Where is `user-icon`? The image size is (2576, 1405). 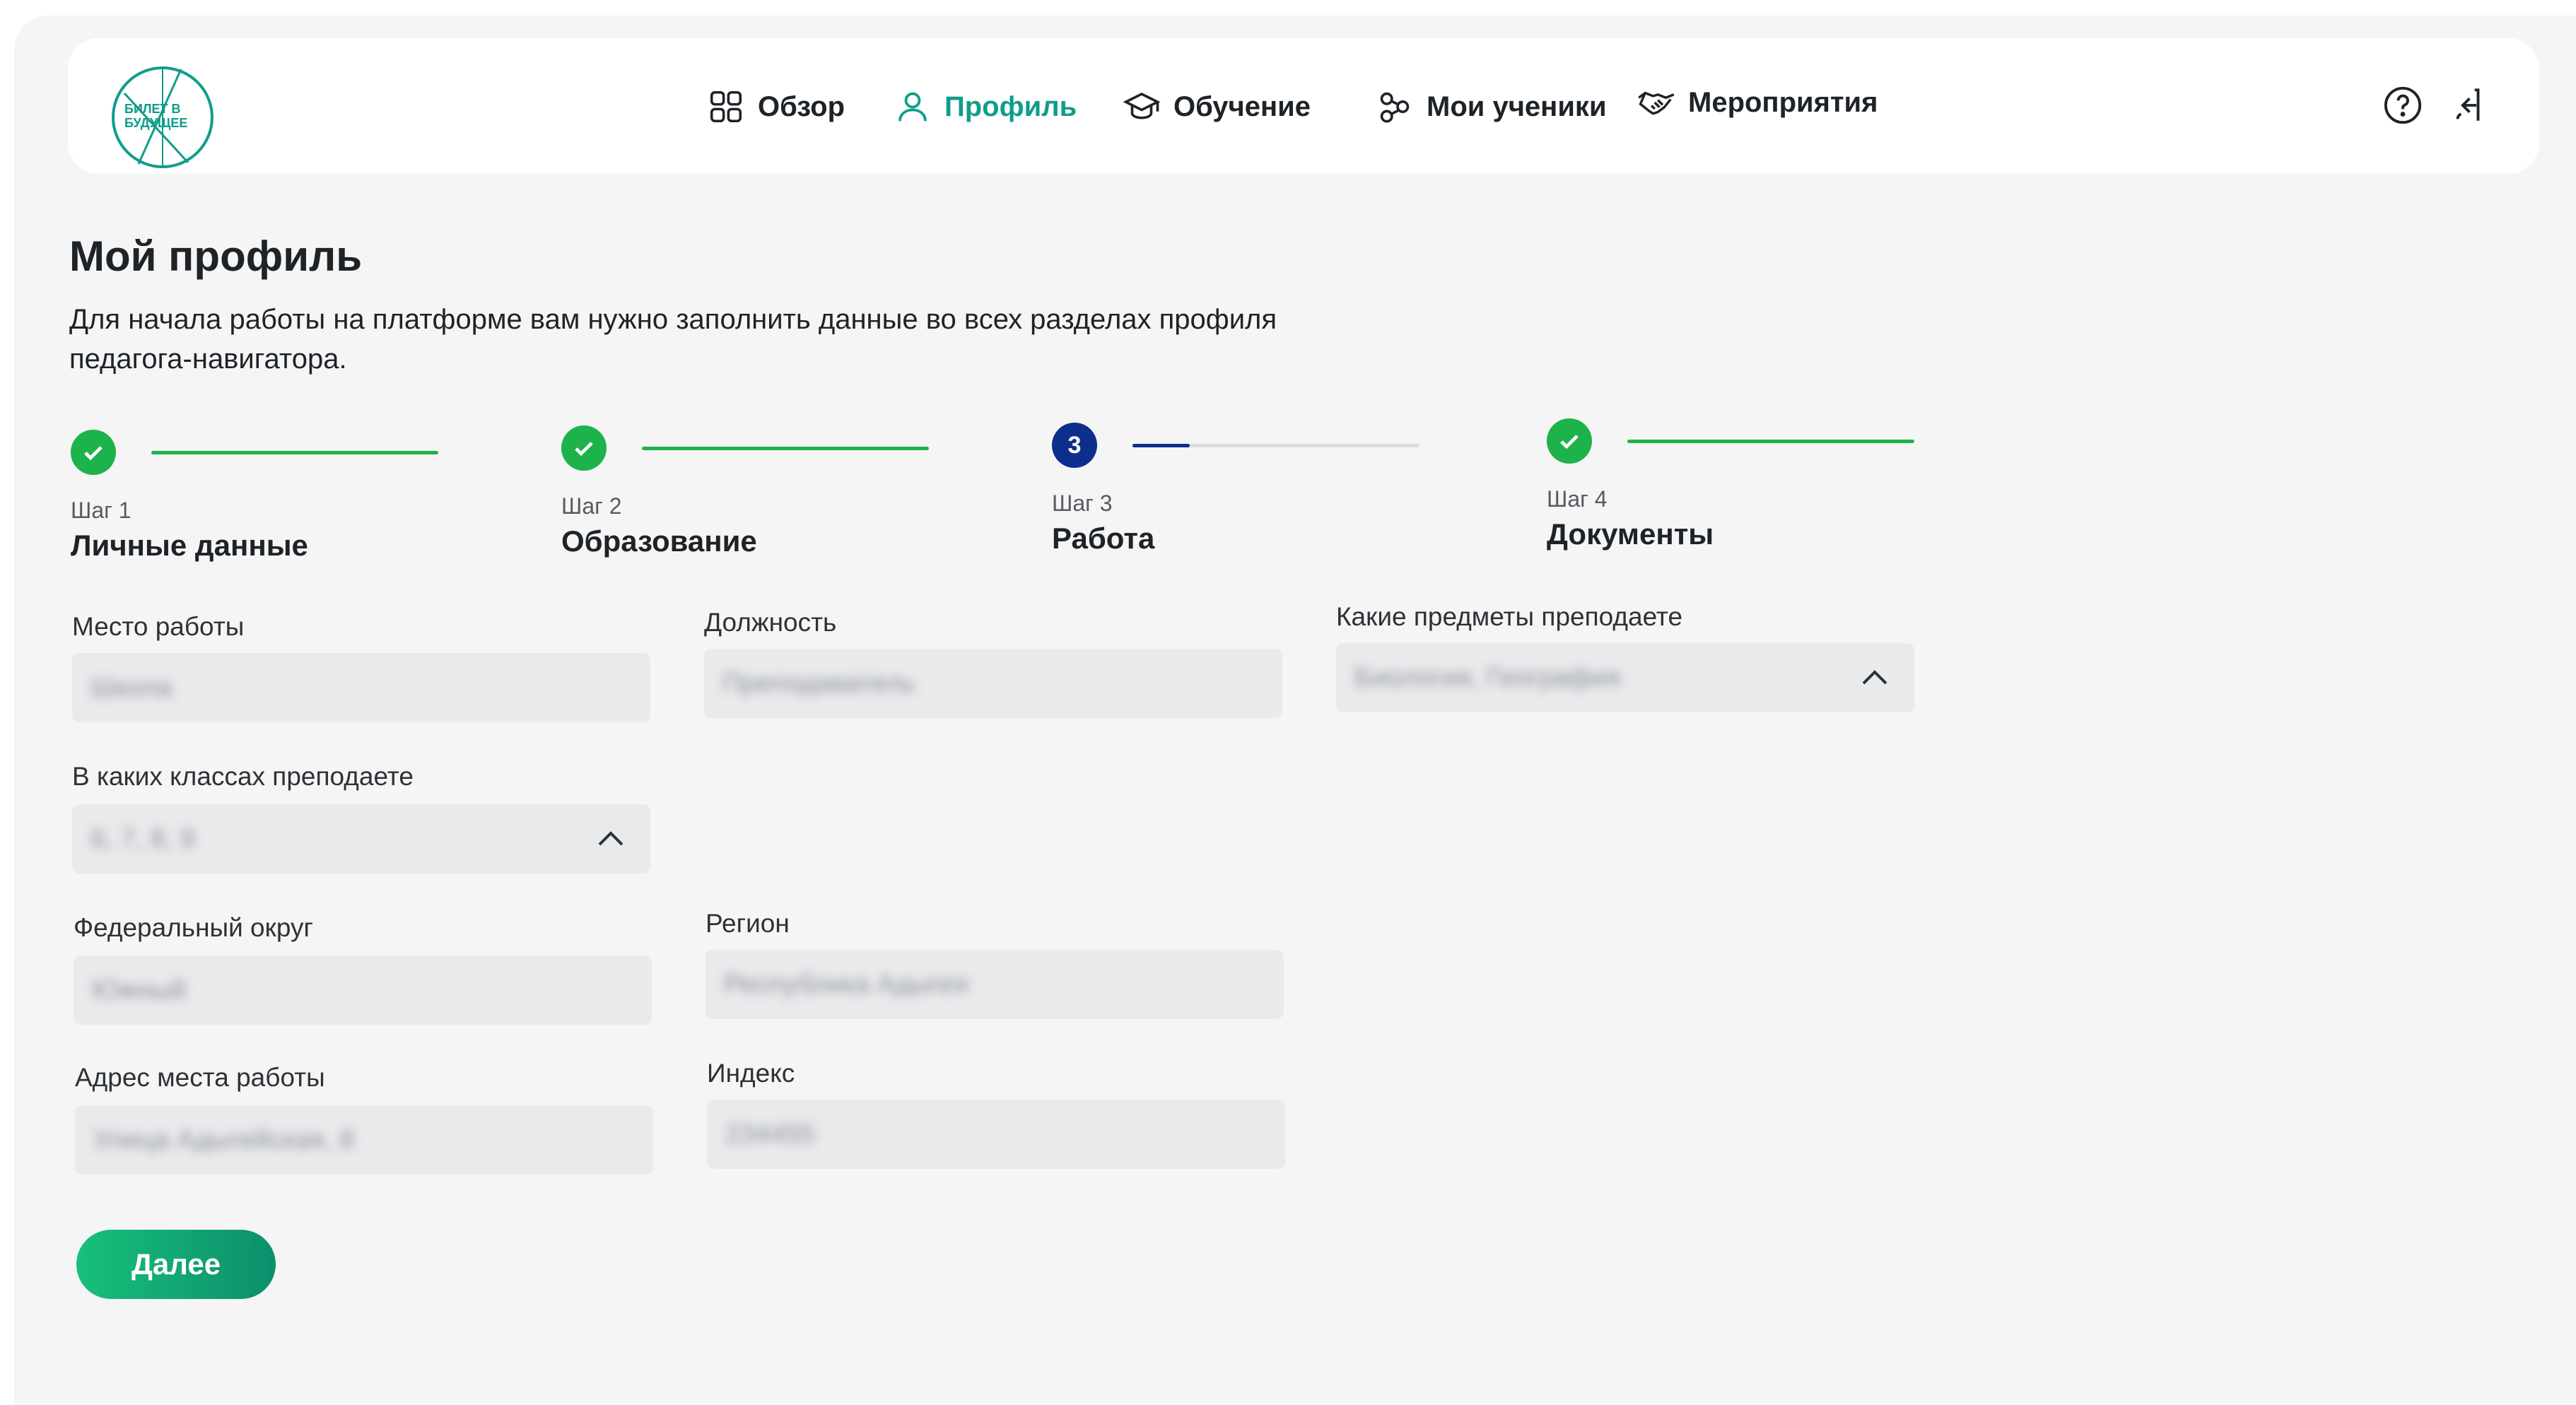
user-icon is located at coordinates (913, 107).